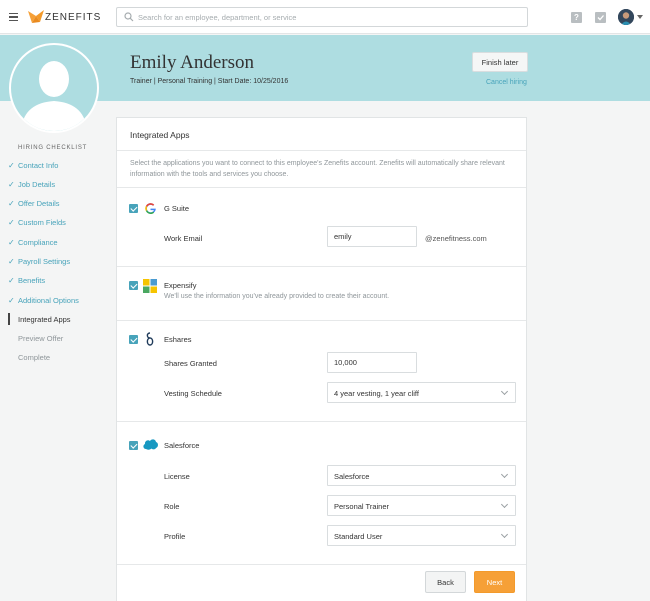  I want to click on checklist-item-label: Additional Options, so click(48, 300).